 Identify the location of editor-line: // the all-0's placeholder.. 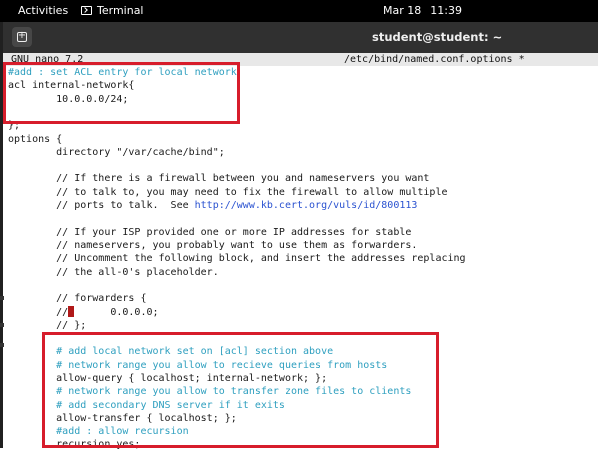
(113, 273).